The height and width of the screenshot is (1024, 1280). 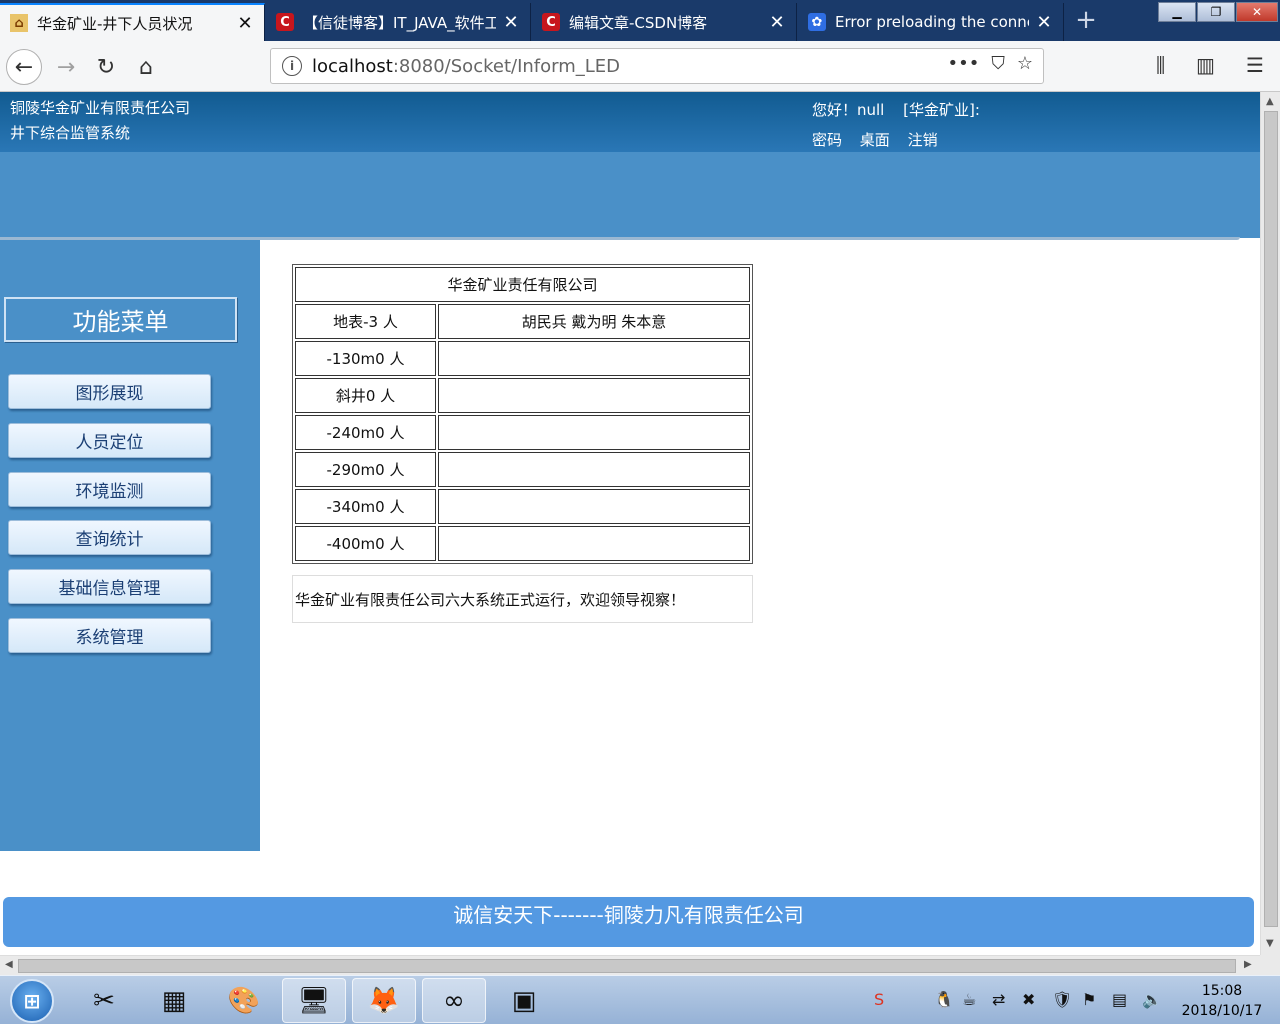 I want to click on volume-icon: 🔈, so click(x=1152, y=999).